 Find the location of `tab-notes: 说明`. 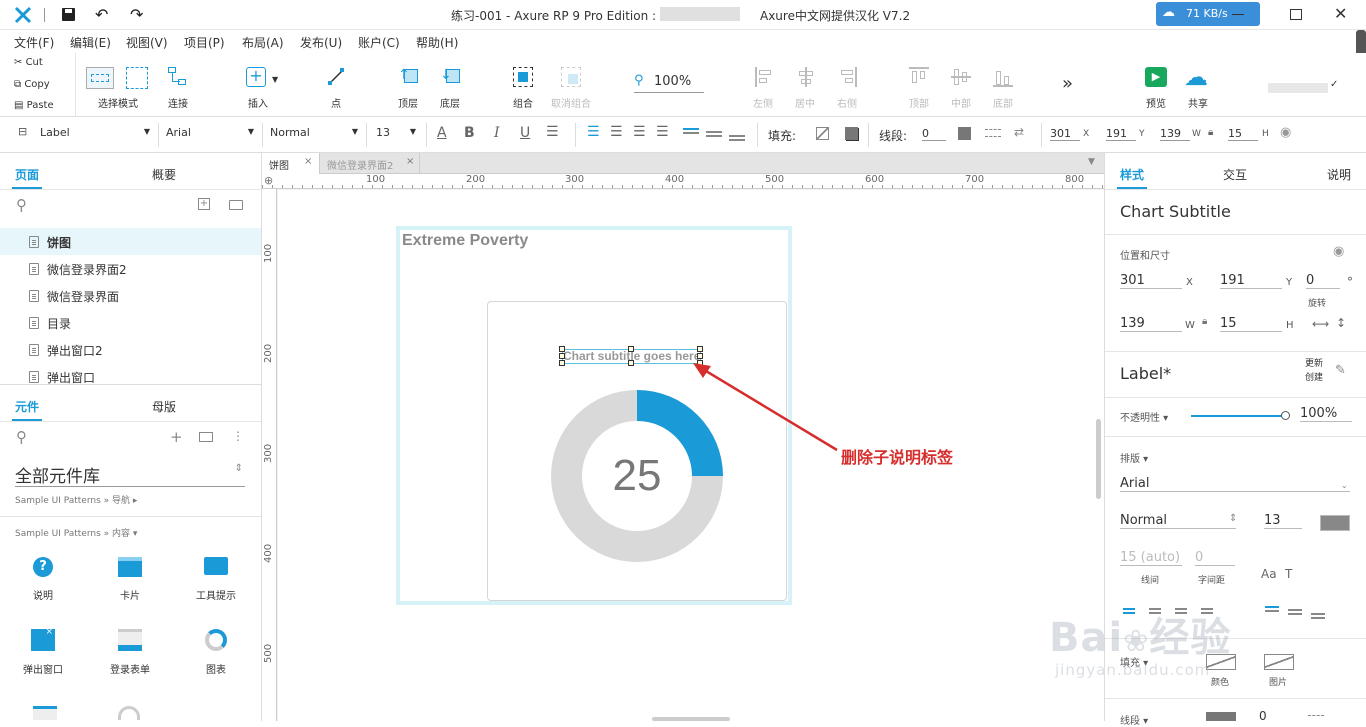

tab-notes: 说明 is located at coordinates (1339, 174).